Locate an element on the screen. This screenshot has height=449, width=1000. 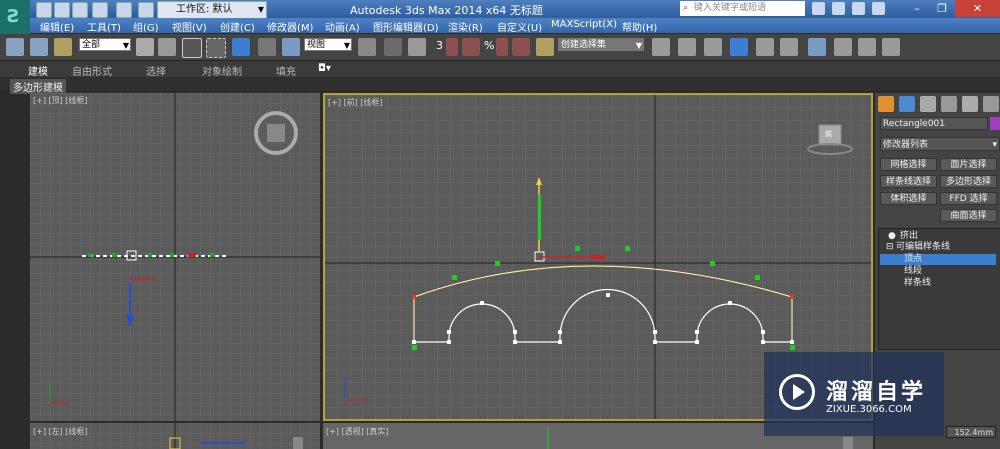
menu-modifiers: 修改器(M) is located at coordinates (290, 26).